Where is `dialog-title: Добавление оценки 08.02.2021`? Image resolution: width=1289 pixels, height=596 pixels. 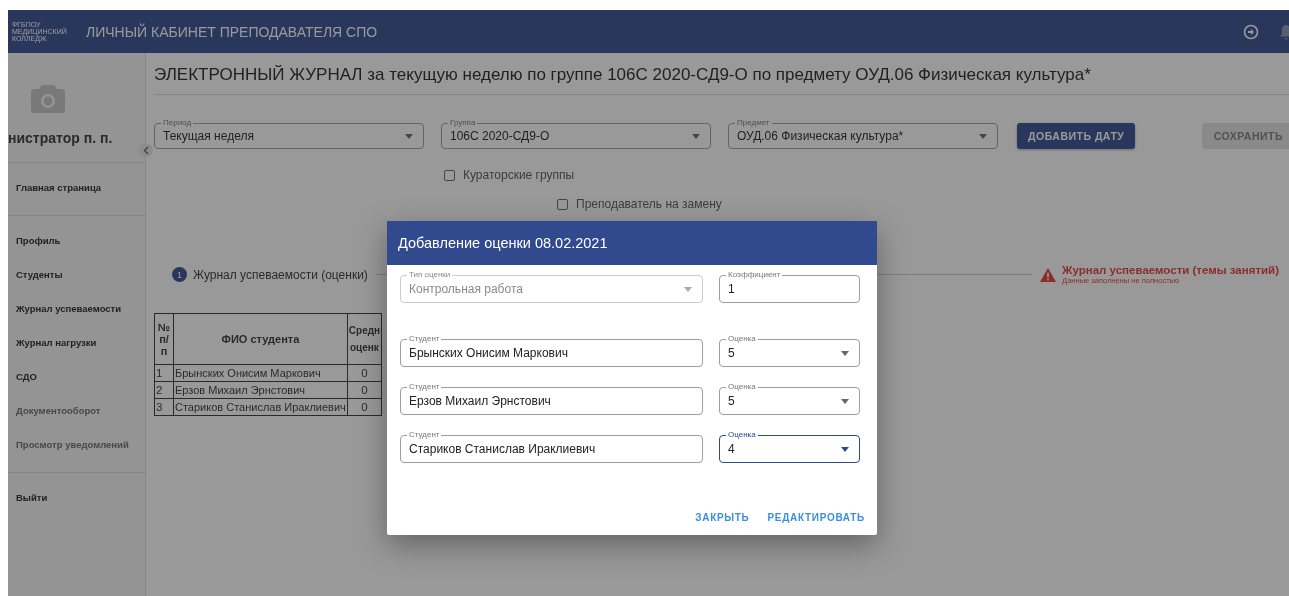
dialog-title: Добавление оценки 08.02.2021 is located at coordinates (632, 243).